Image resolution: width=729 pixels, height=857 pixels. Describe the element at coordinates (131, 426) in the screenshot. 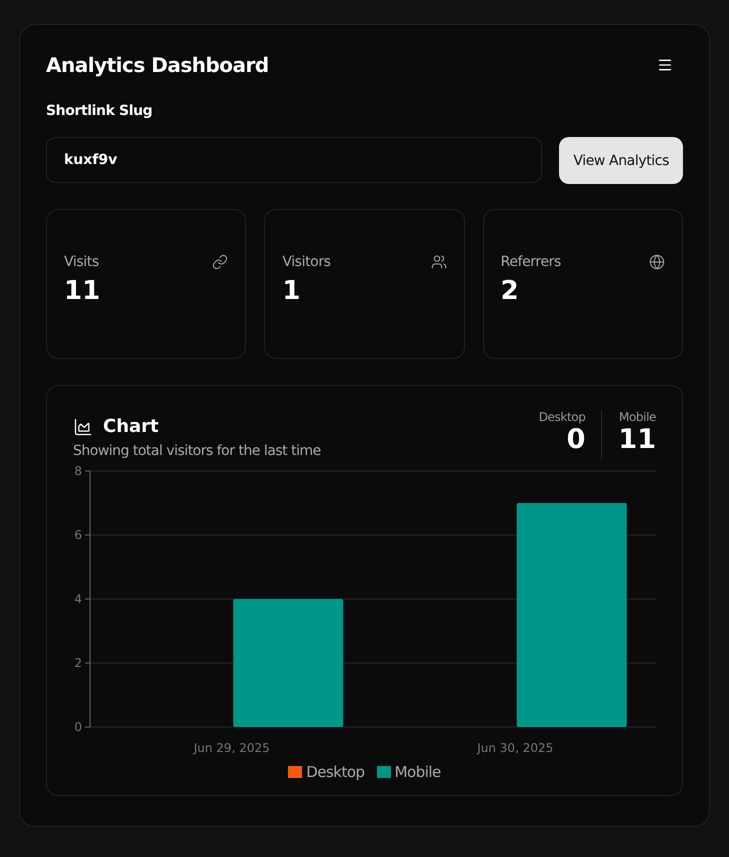

I see `chart-title: Chart` at that location.